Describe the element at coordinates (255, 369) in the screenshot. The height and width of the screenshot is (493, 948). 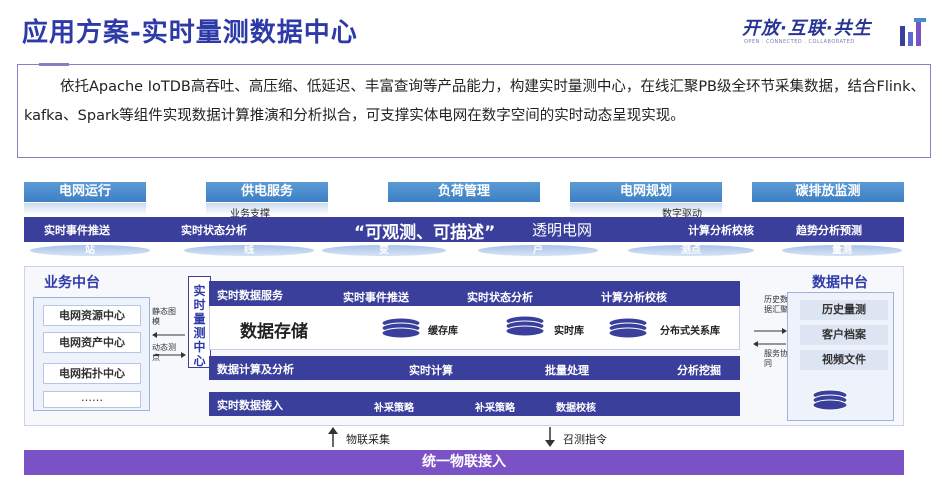
I see `compute-label: 数据计算及分析` at that location.